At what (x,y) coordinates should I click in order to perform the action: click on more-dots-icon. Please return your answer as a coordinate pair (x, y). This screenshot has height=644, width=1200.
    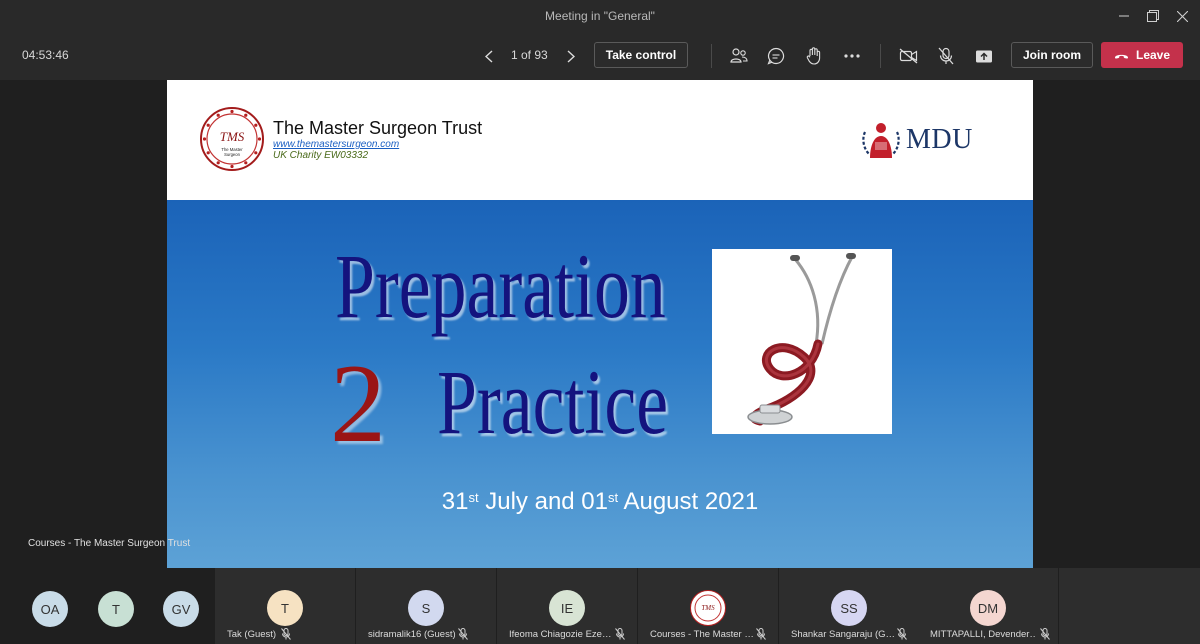
    Looking at the image, I should click on (852, 56).